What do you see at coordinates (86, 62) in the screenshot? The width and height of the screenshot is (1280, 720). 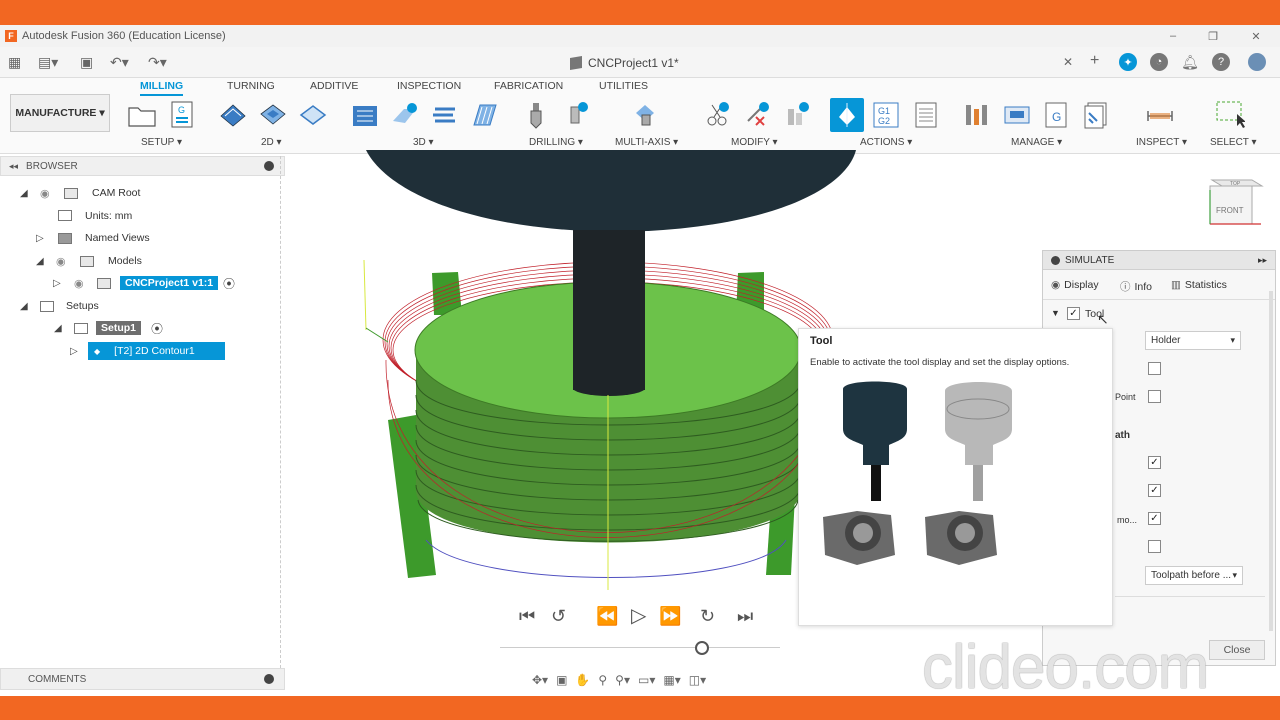 I see `save-icon: ▣` at bounding box center [86, 62].